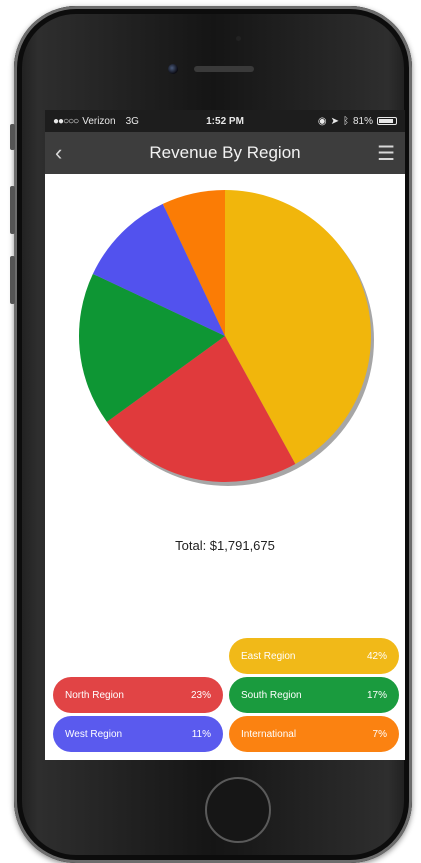 The width and height of the screenshot is (421, 863). Describe the element at coordinates (322, 121) in the screenshot. I see `rotation-lock-icon: ◉` at that location.